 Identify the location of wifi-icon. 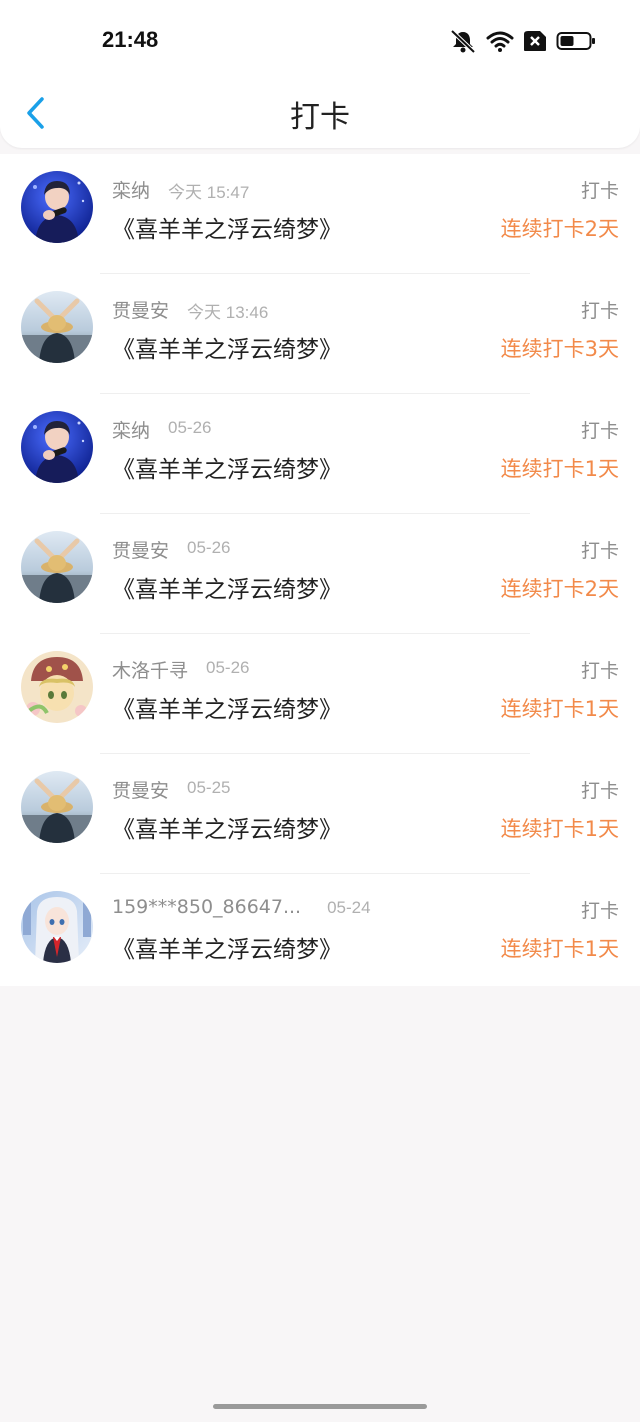
(500, 41).